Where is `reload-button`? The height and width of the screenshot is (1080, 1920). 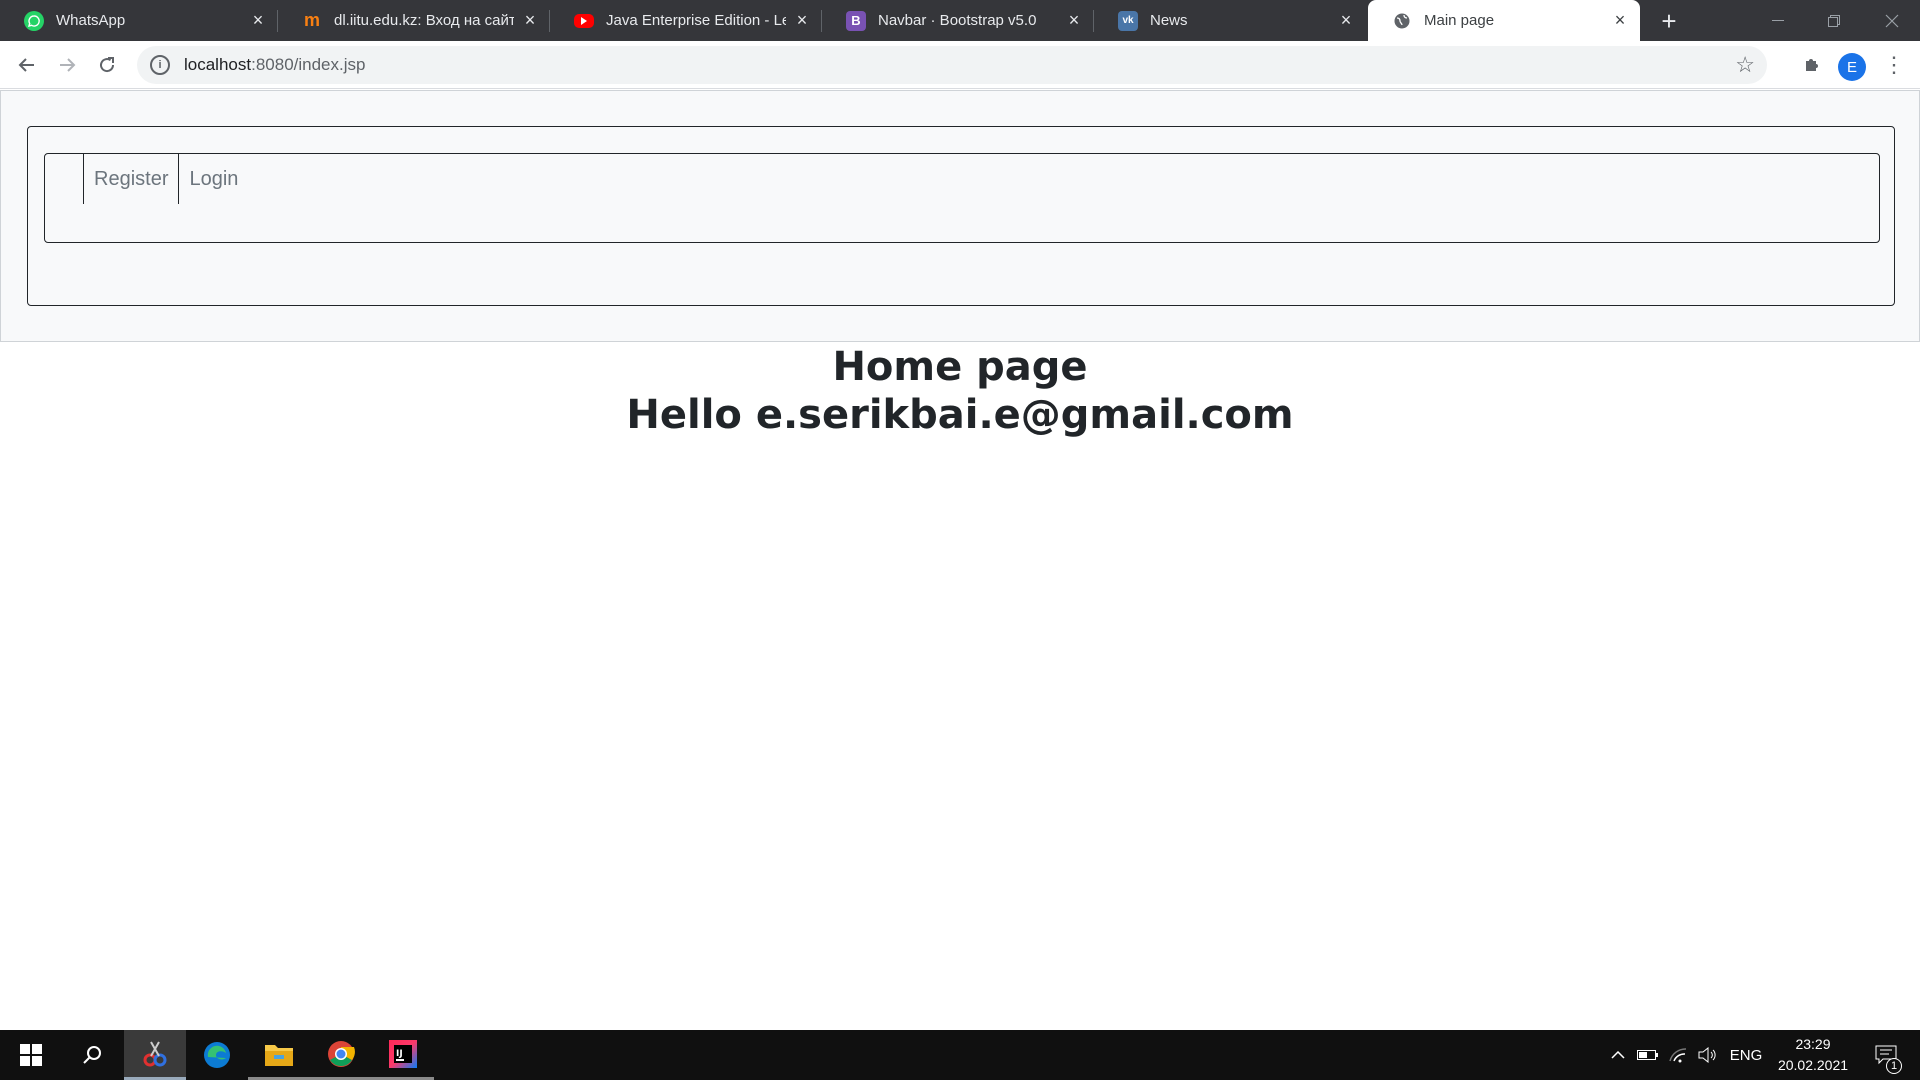 reload-button is located at coordinates (107, 65).